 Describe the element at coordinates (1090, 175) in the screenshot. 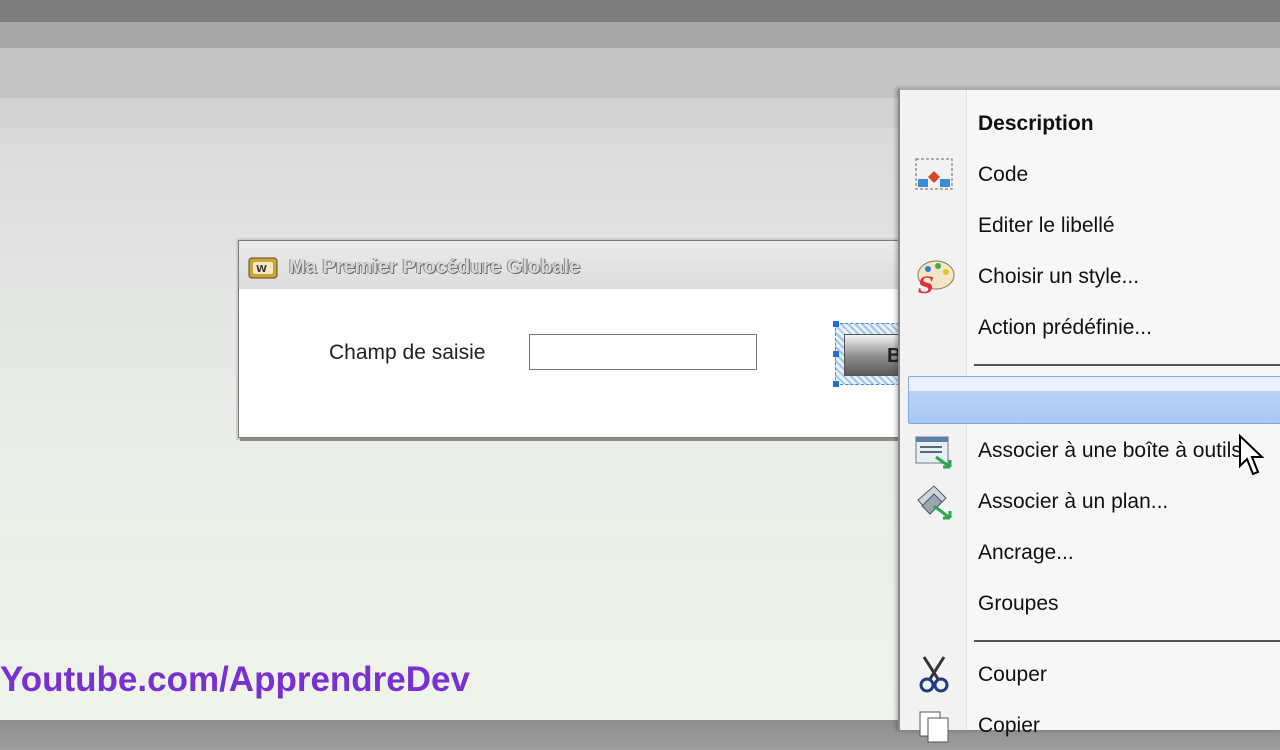

I see `menu-item-code: Code` at that location.